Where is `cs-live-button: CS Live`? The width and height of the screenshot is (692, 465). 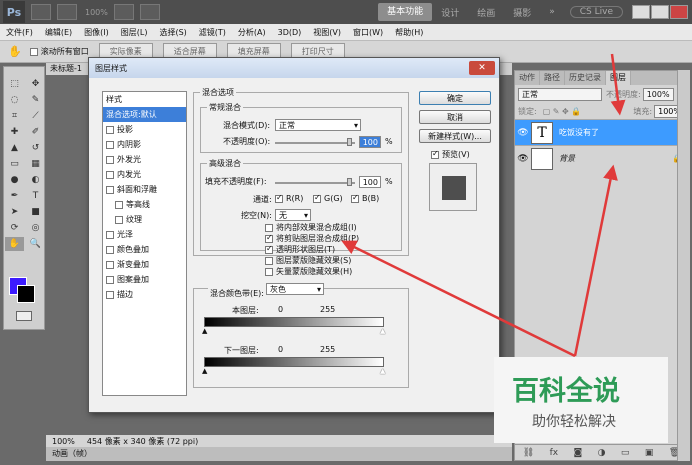 cs-live-button: CS Live is located at coordinates (596, 12).